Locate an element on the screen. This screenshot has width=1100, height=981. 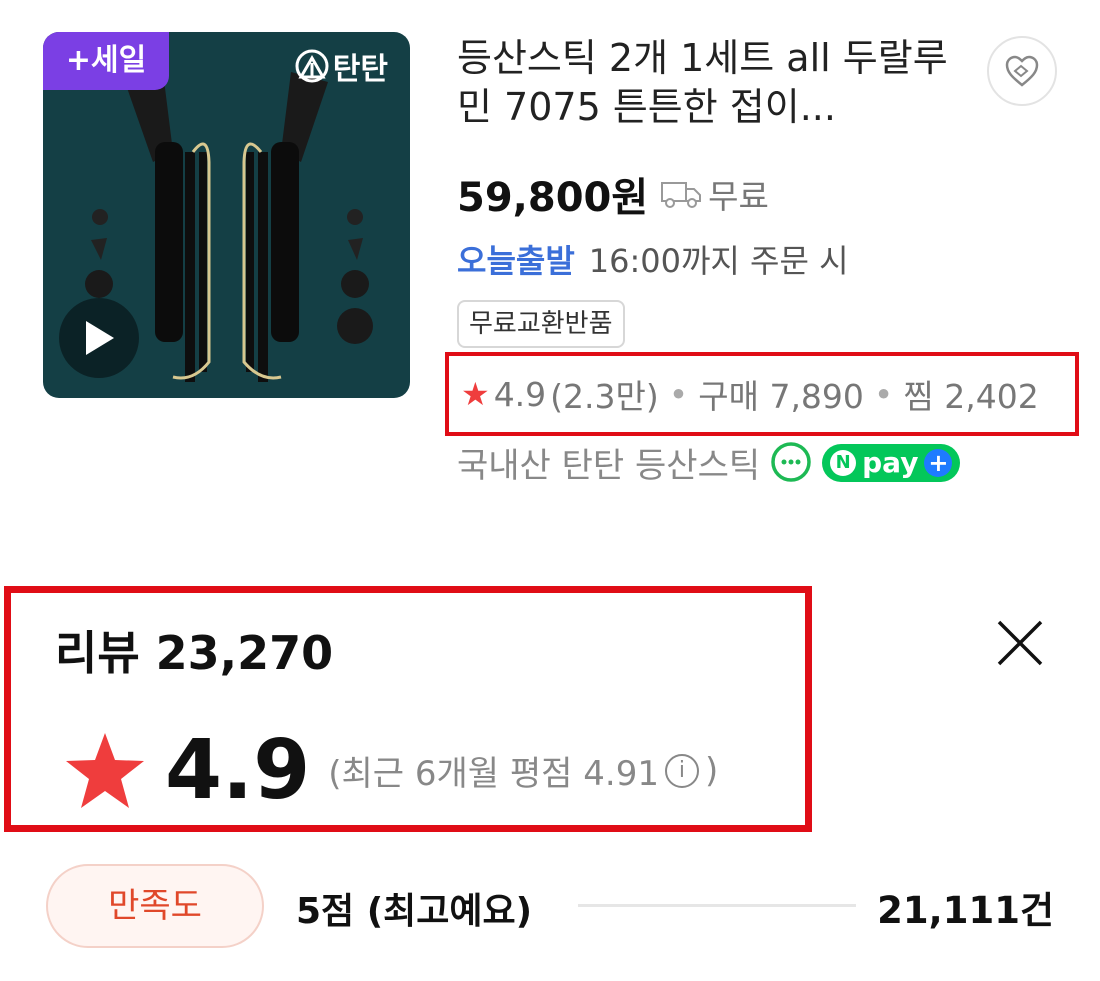
delivery-row: 오늘출발 16:00까지 주문 시 is located at coordinates (653, 259).